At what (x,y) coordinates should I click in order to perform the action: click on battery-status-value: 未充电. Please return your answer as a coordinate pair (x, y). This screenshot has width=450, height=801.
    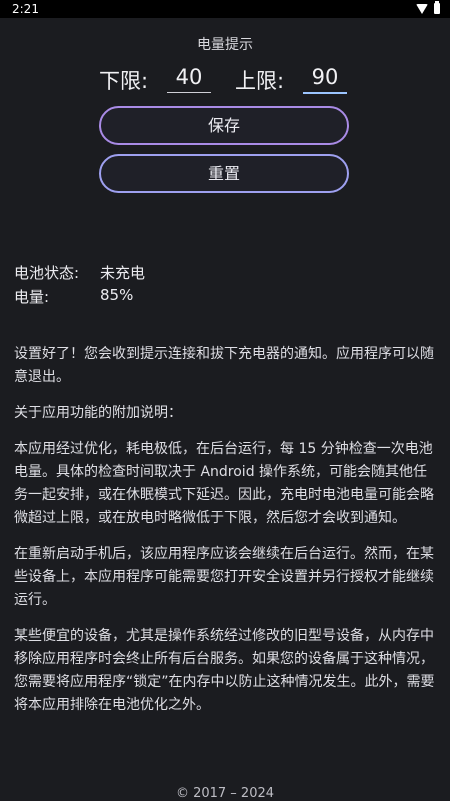
    Looking at the image, I should click on (123, 273).